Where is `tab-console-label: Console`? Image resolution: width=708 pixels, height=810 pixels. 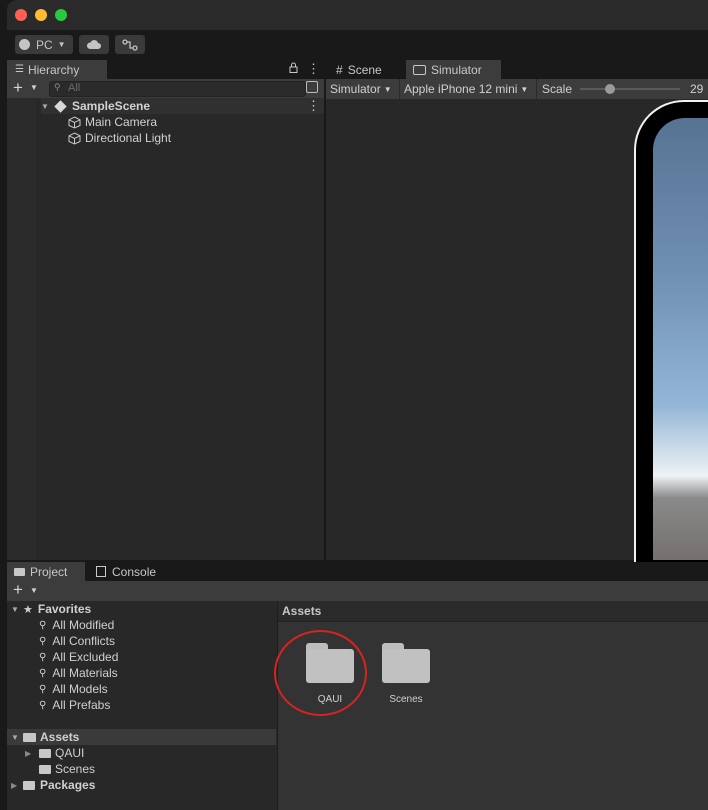
tab-console-label: Console is located at coordinates (134, 571).